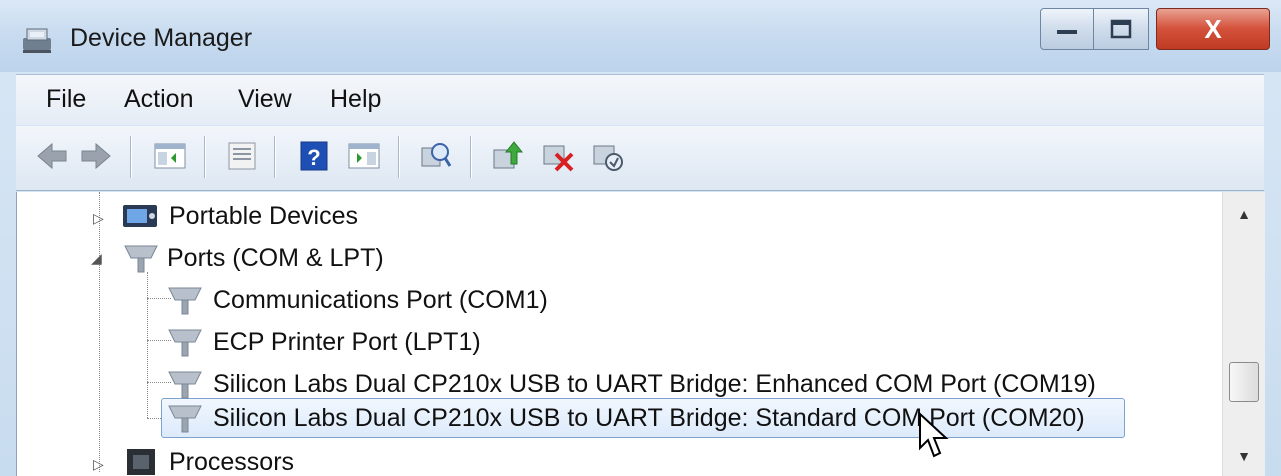 The image size is (1281, 476). What do you see at coordinates (232, 461) in the screenshot?
I see `tree-label: Processors` at bounding box center [232, 461].